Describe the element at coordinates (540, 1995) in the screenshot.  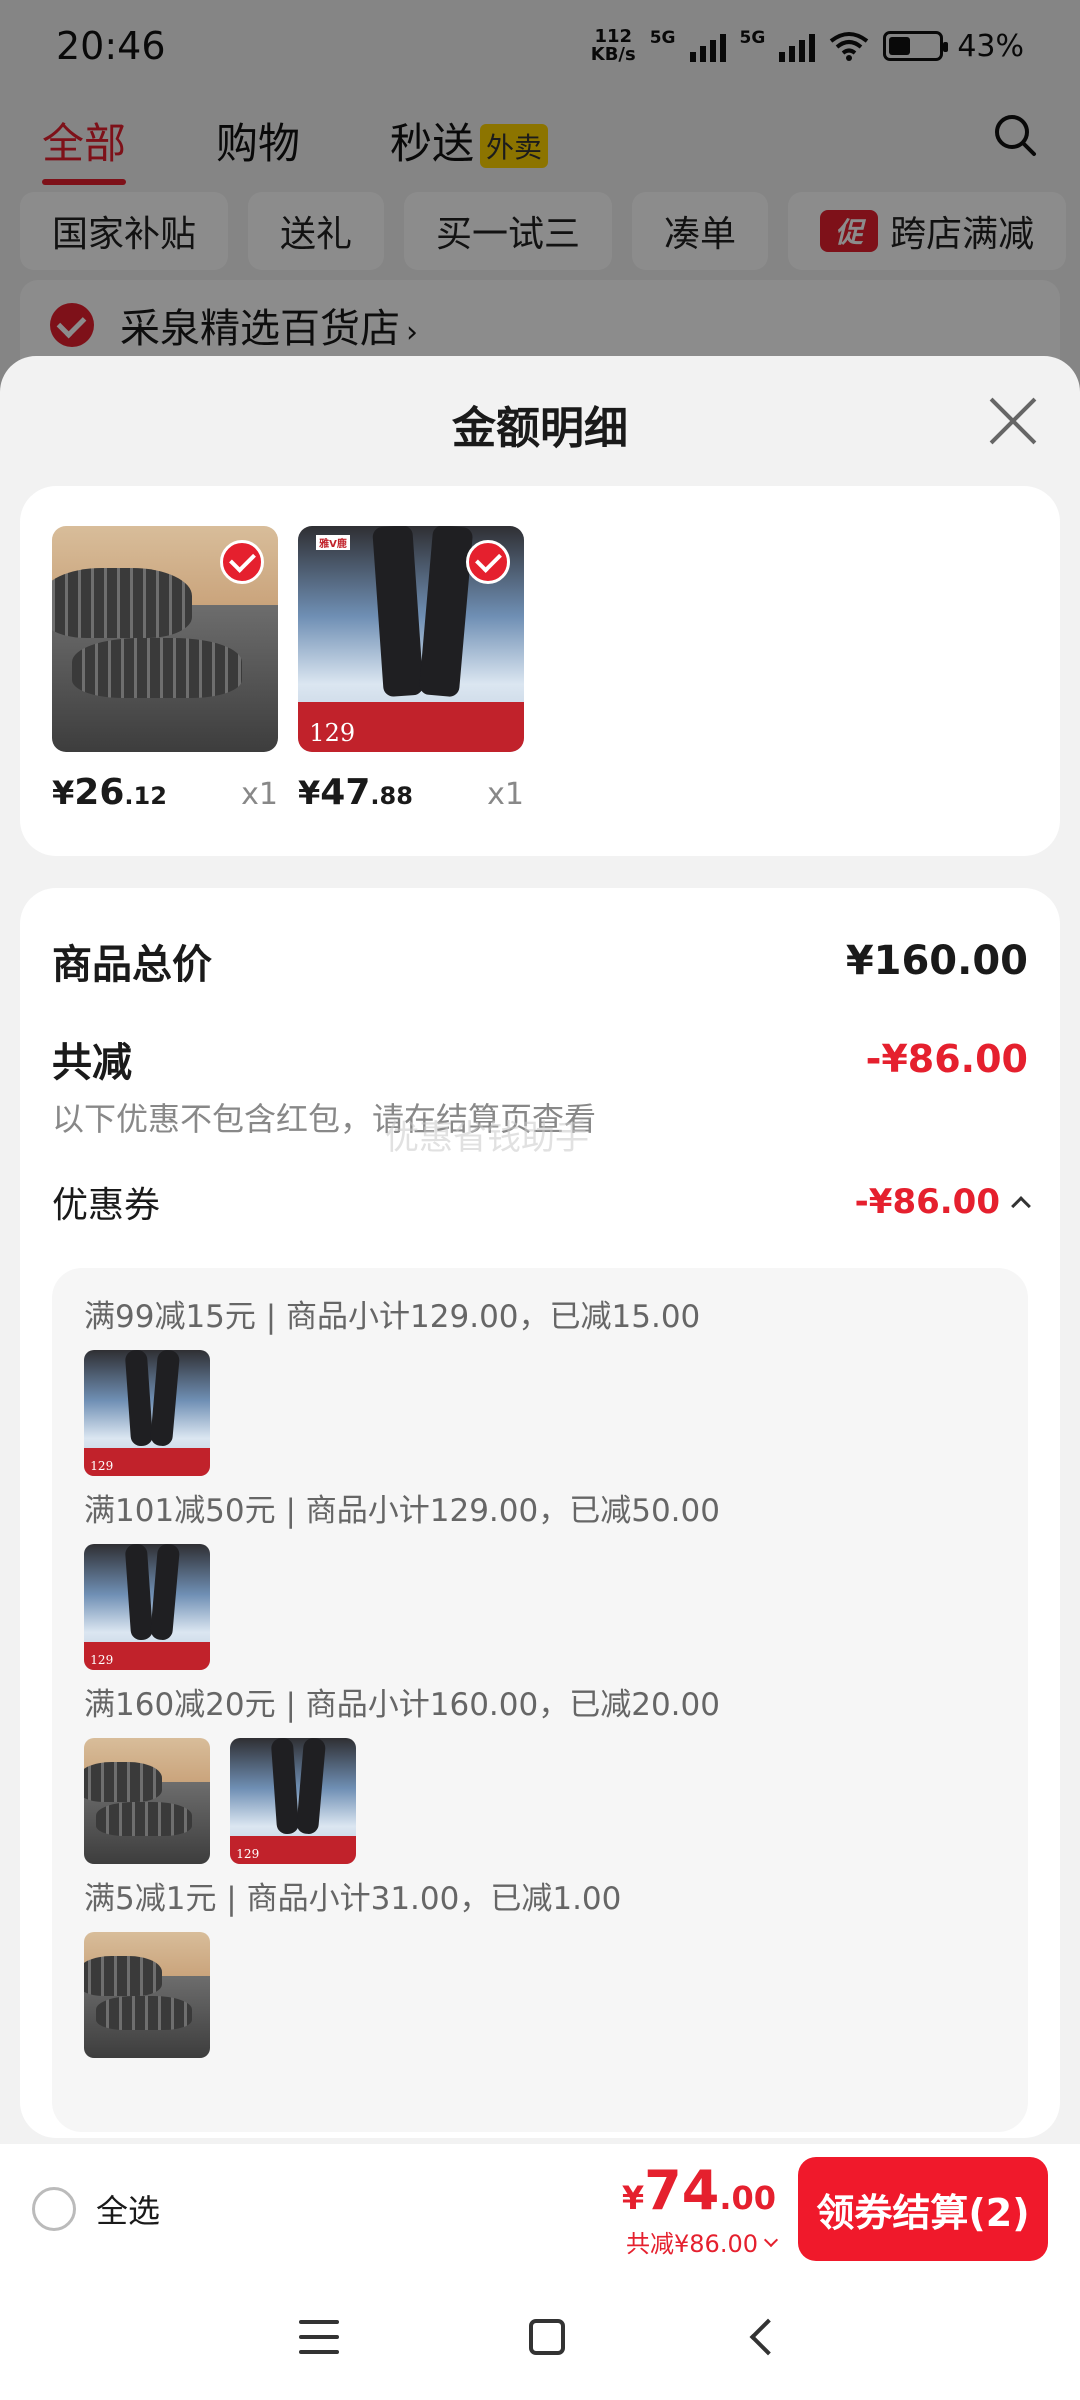
I see `coupon-rule-products` at that location.